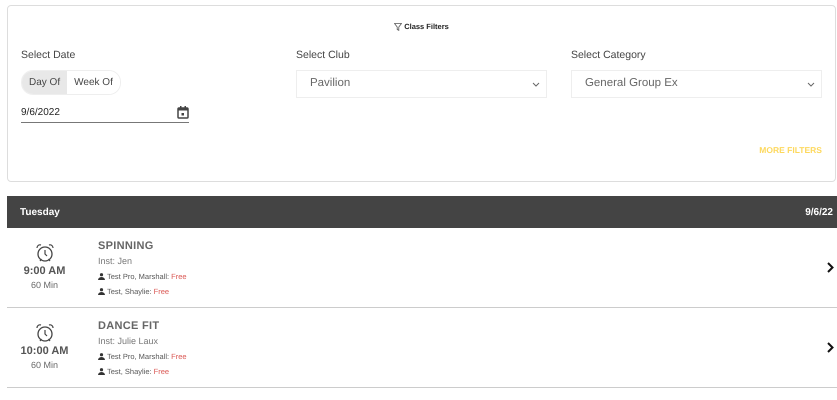 The height and width of the screenshot is (400, 837). I want to click on club-select: Pavilion, so click(421, 84).